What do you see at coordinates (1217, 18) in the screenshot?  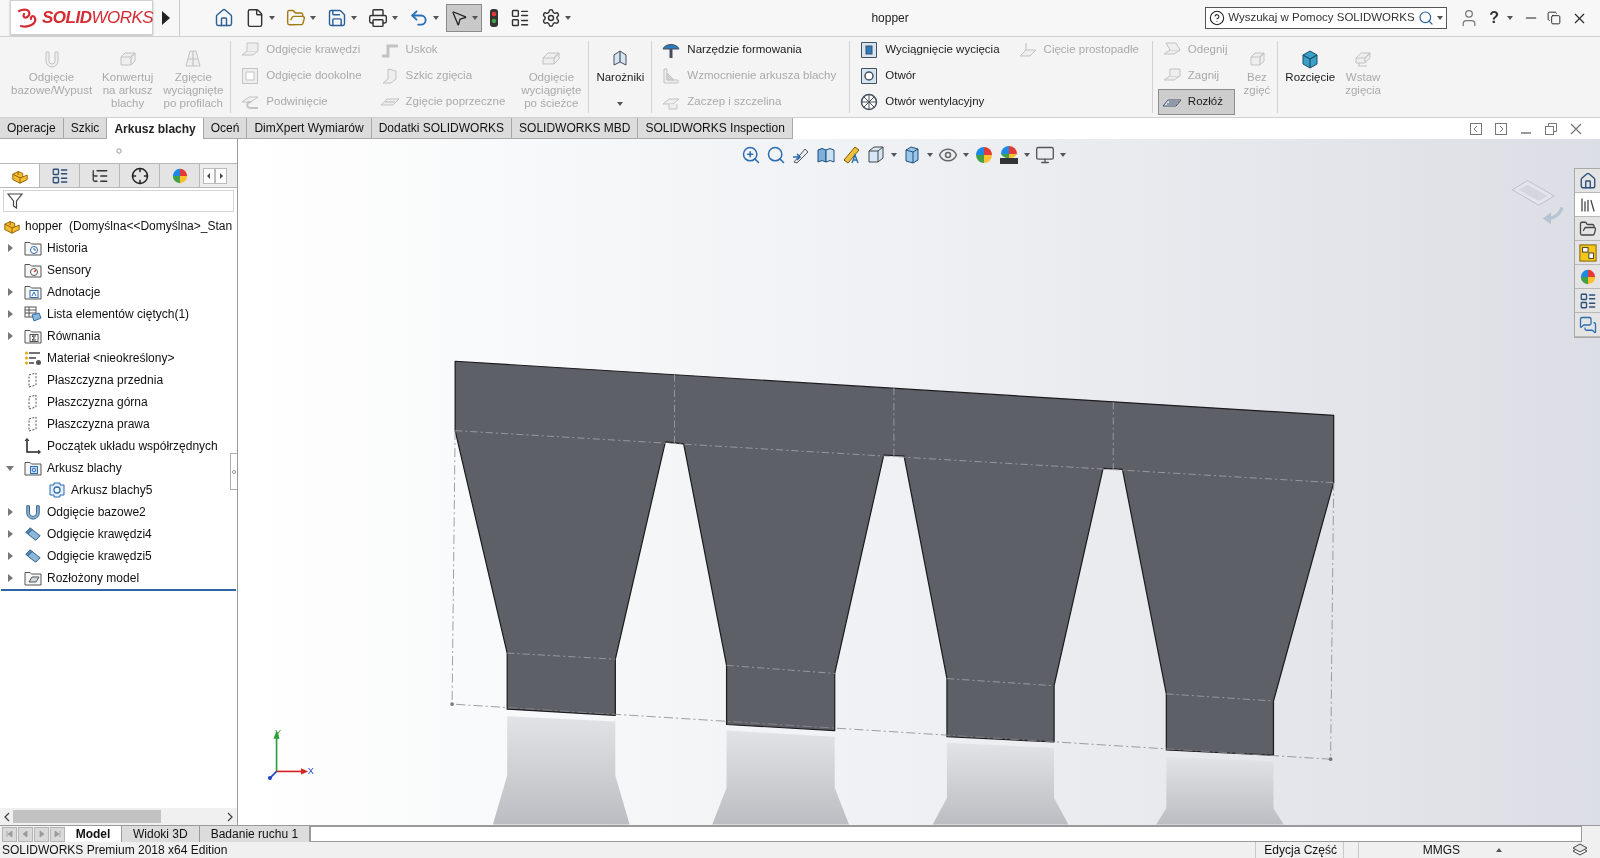 I see `help-icon` at bounding box center [1217, 18].